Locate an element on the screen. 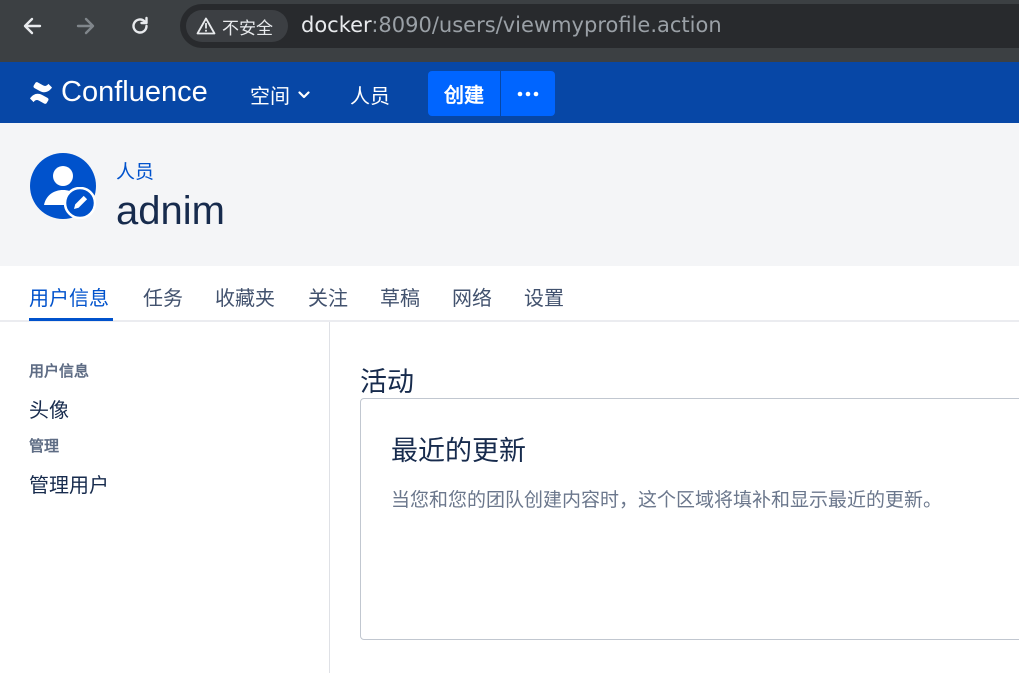 Image resolution: width=1019 pixels, height=673 pixels. active-tab-indicator is located at coordinates (71, 319).